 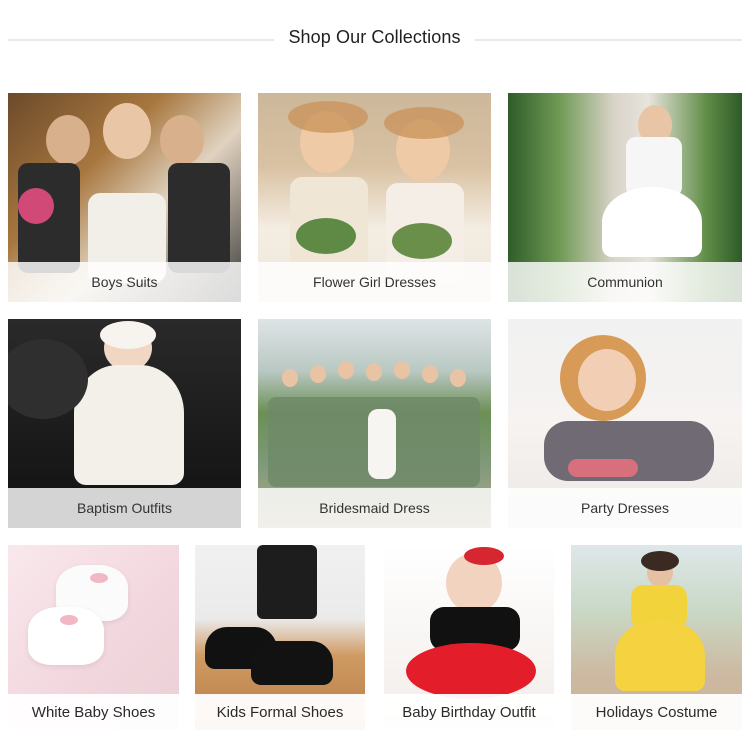 I want to click on collection-label: Baptism Outfits, so click(x=124, y=508).